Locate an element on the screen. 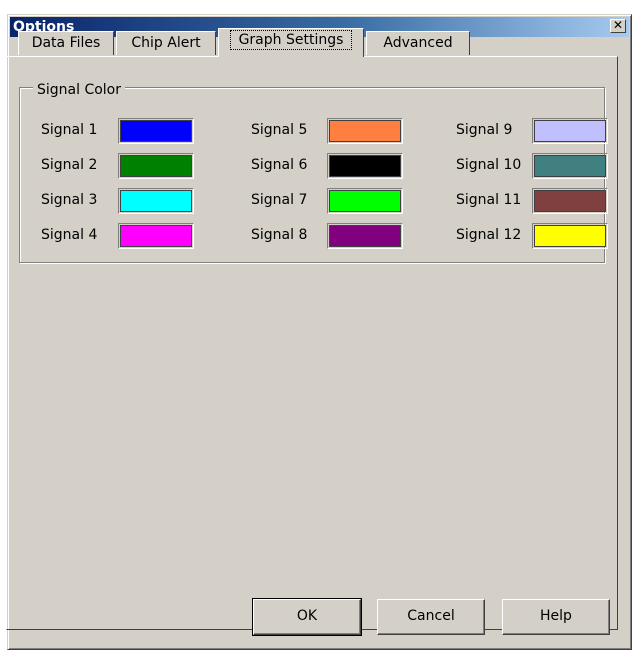 Image resolution: width=633 pixels, height=653 pixels. signal-8-color-button is located at coordinates (365, 236).